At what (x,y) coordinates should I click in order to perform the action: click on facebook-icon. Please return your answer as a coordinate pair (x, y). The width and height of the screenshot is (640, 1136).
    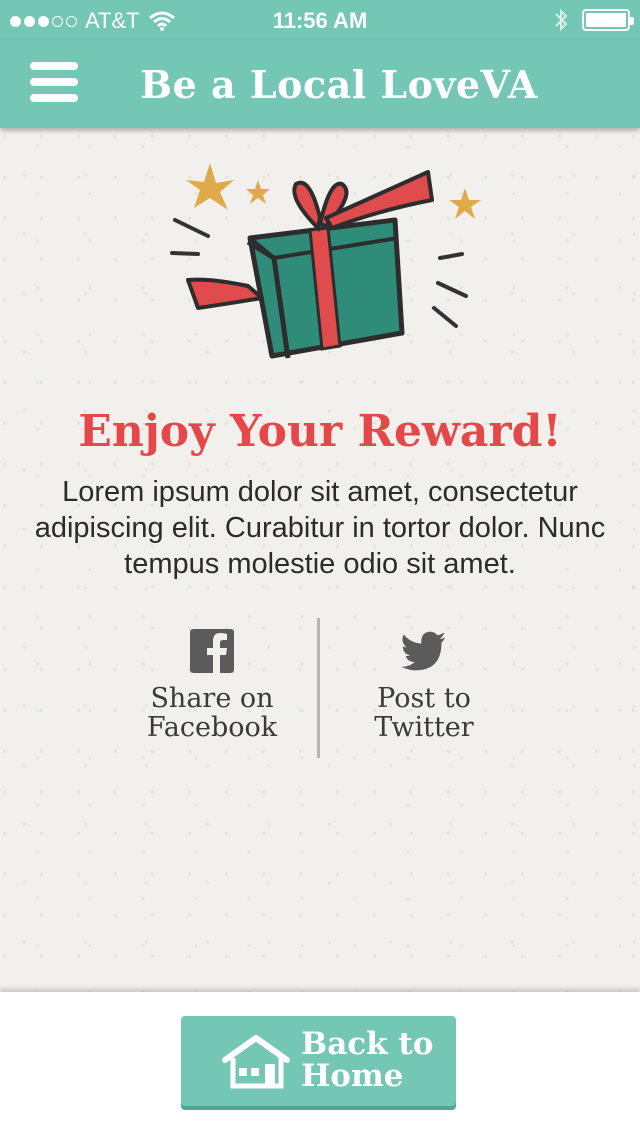
    Looking at the image, I should click on (212, 651).